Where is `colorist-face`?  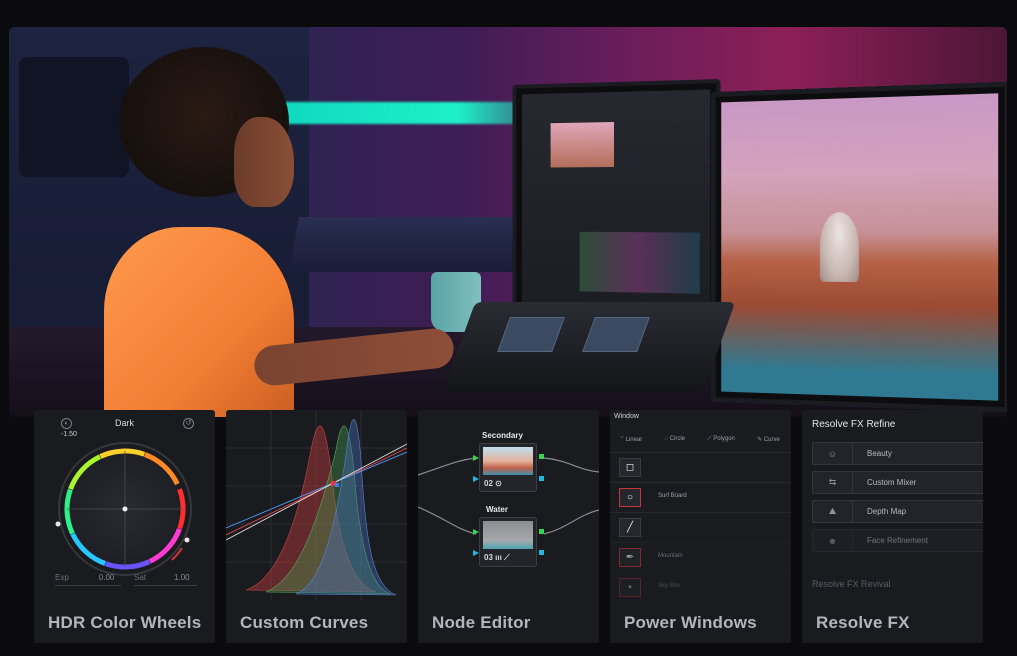
colorist-face is located at coordinates (264, 162).